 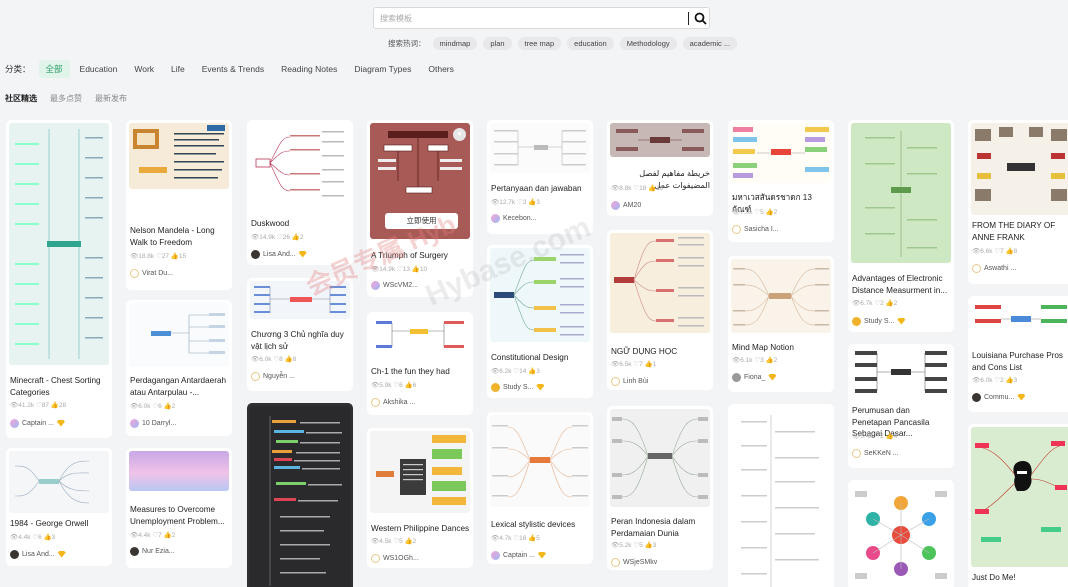 What do you see at coordinates (382, 69) in the screenshot?
I see `category-diagram-types: Diagram Types` at bounding box center [382, 69].